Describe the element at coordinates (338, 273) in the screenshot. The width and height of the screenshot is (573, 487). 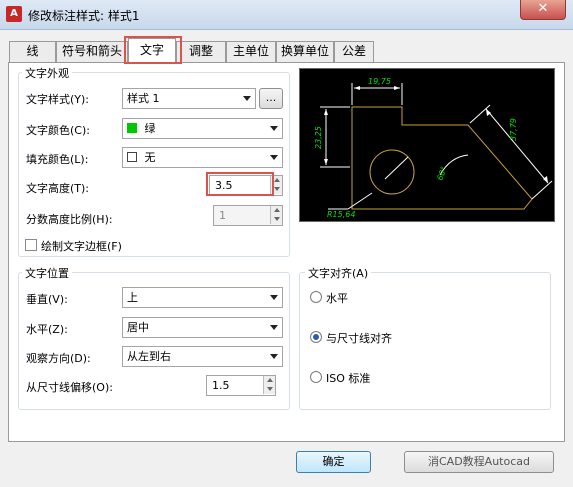
I see `text-alignment-title: 文字对齐(A)` at that location.